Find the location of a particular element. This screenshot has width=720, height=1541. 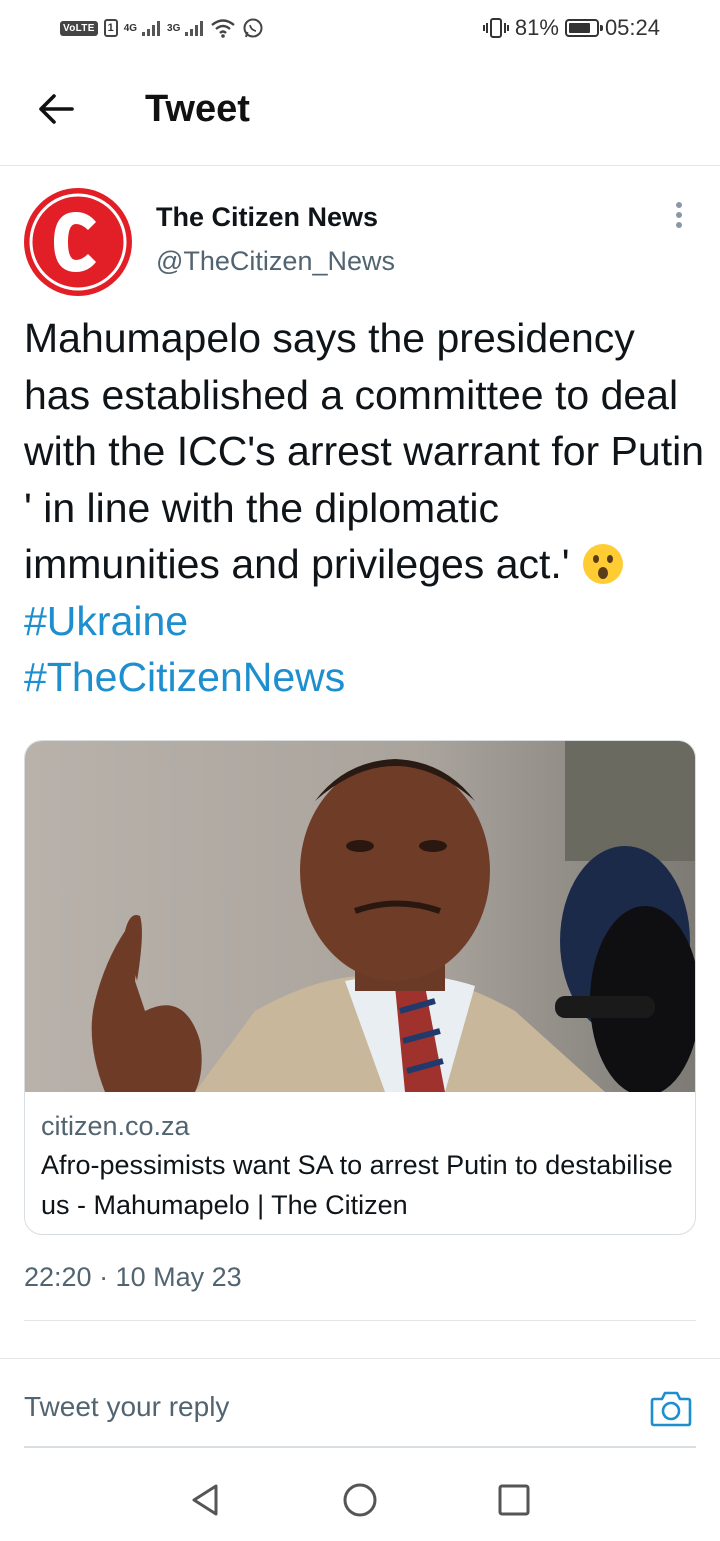

citizen-logo-icon is located at coordinates (78, 242).